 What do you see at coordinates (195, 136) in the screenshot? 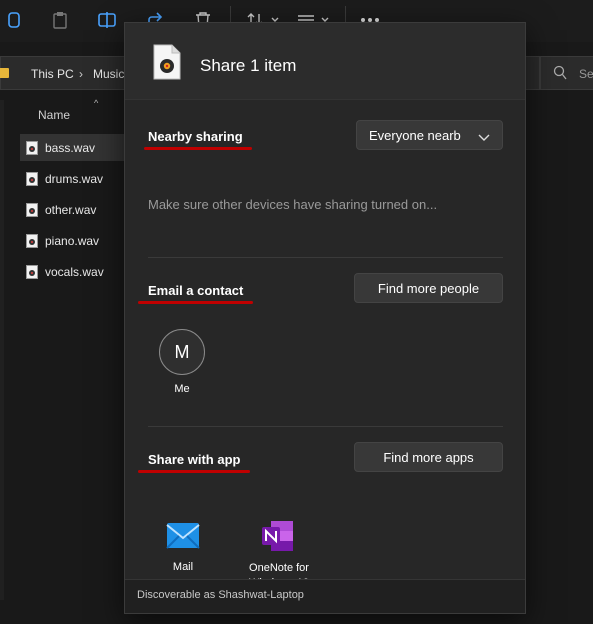
I see `nearby-sharing-title: Nearby sharing` at bounding box center [195, 136].